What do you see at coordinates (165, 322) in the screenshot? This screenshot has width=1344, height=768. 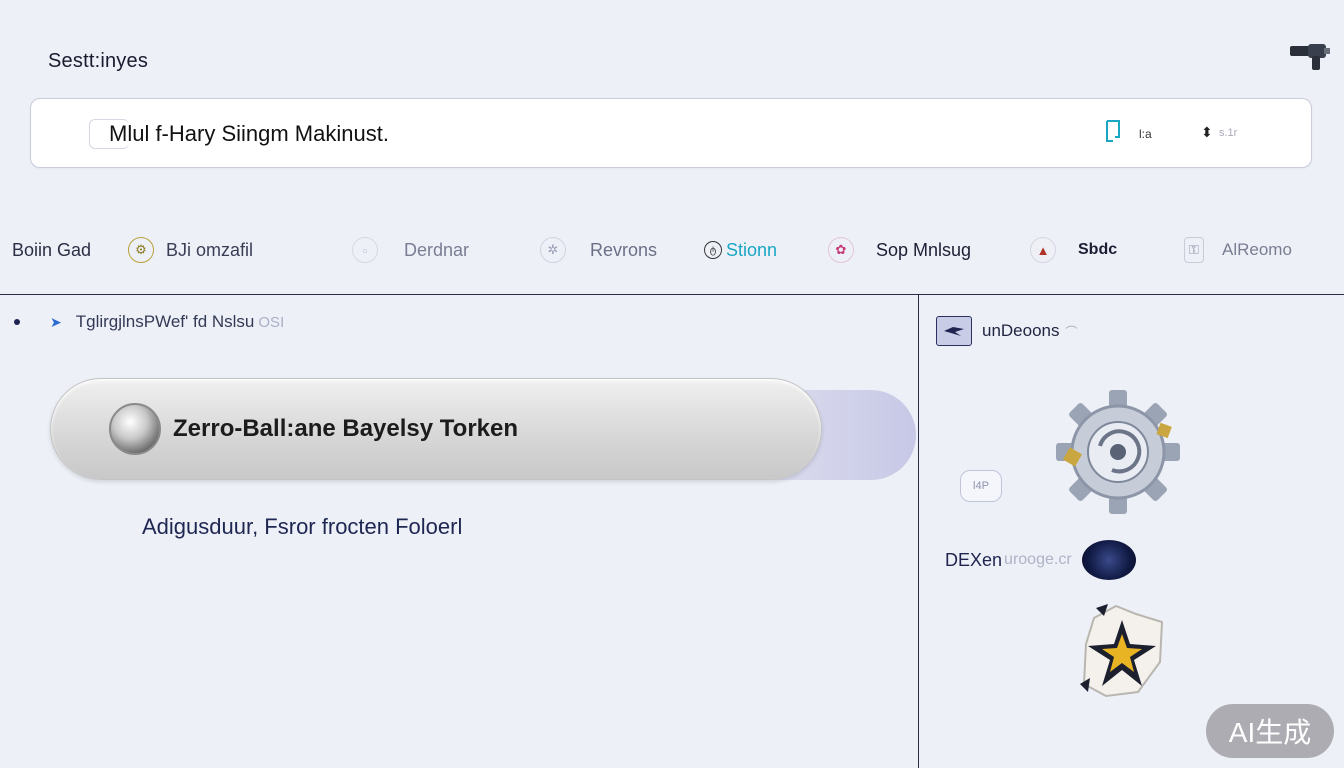 I see `breadcrumb-text: TglirgjlnsPWef' fd Nslsu` at bounding box center [165, 322].